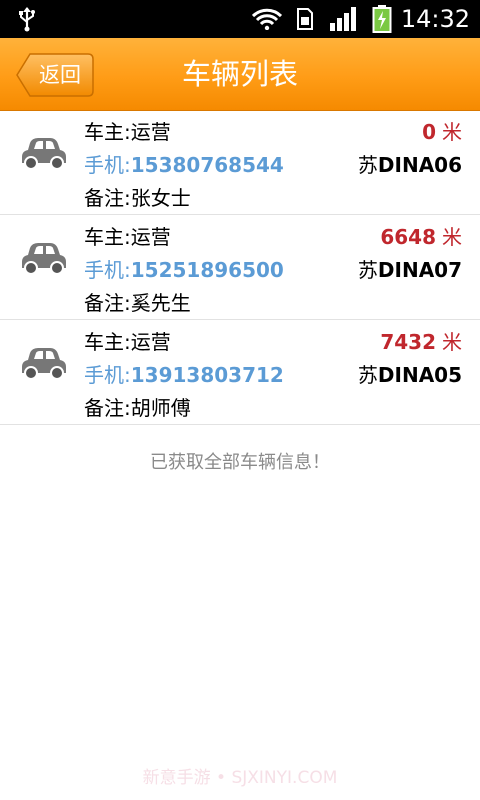  What do you see at coordinates (137, 198) in the screenshot?
I see `note-label: 备注:张女士` at bounding box center [137, 198].